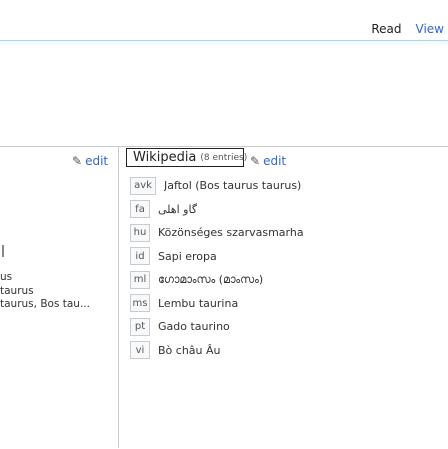 Image resolution: width=448 pixels, height=449 pixels. I want to click on column-separator, so click(118, 297).